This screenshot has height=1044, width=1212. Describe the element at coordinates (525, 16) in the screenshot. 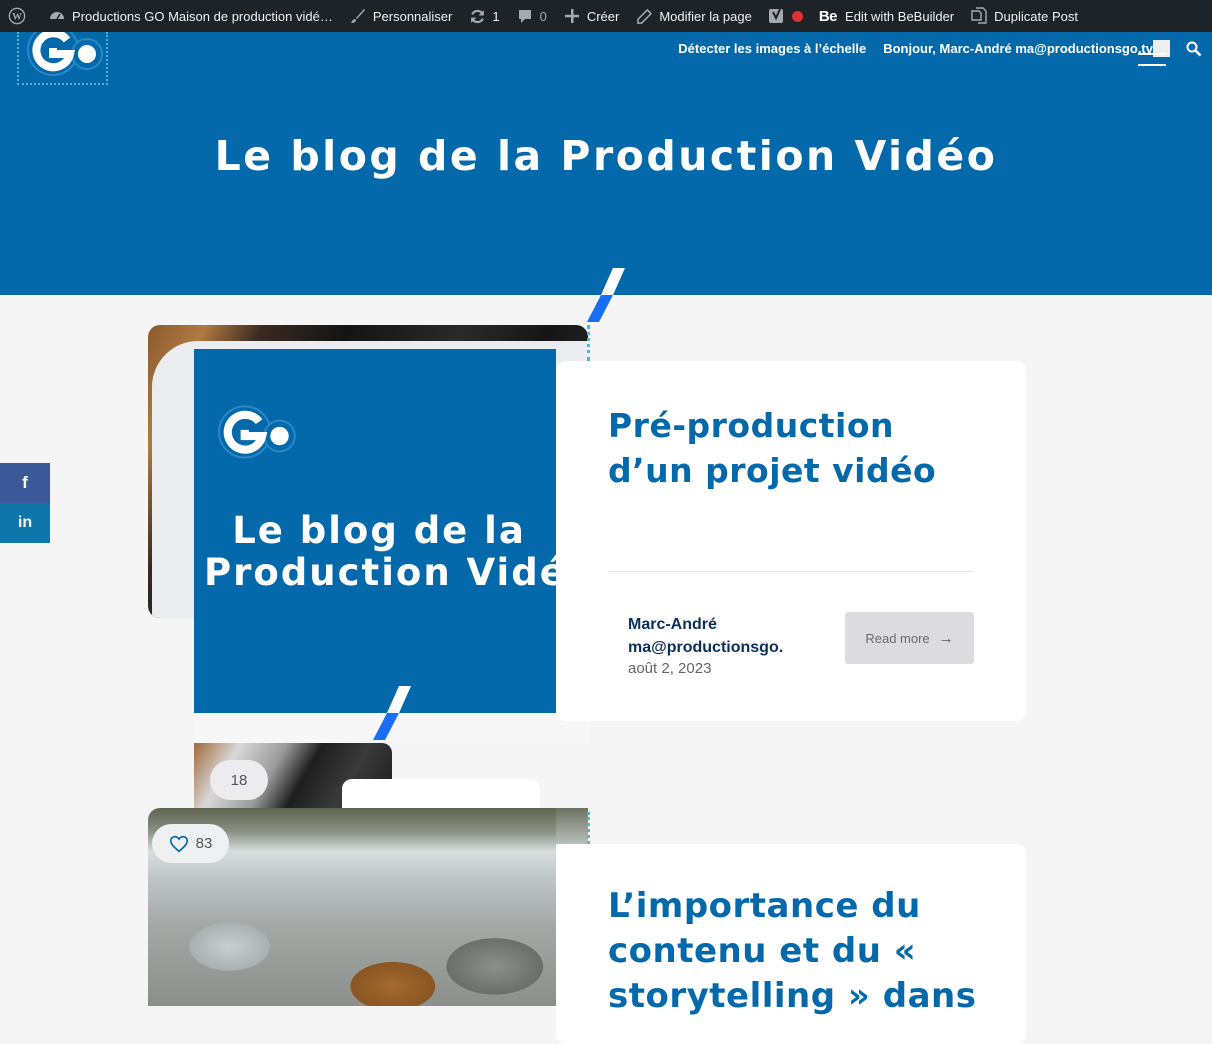

I see `comment-icon` at that location.